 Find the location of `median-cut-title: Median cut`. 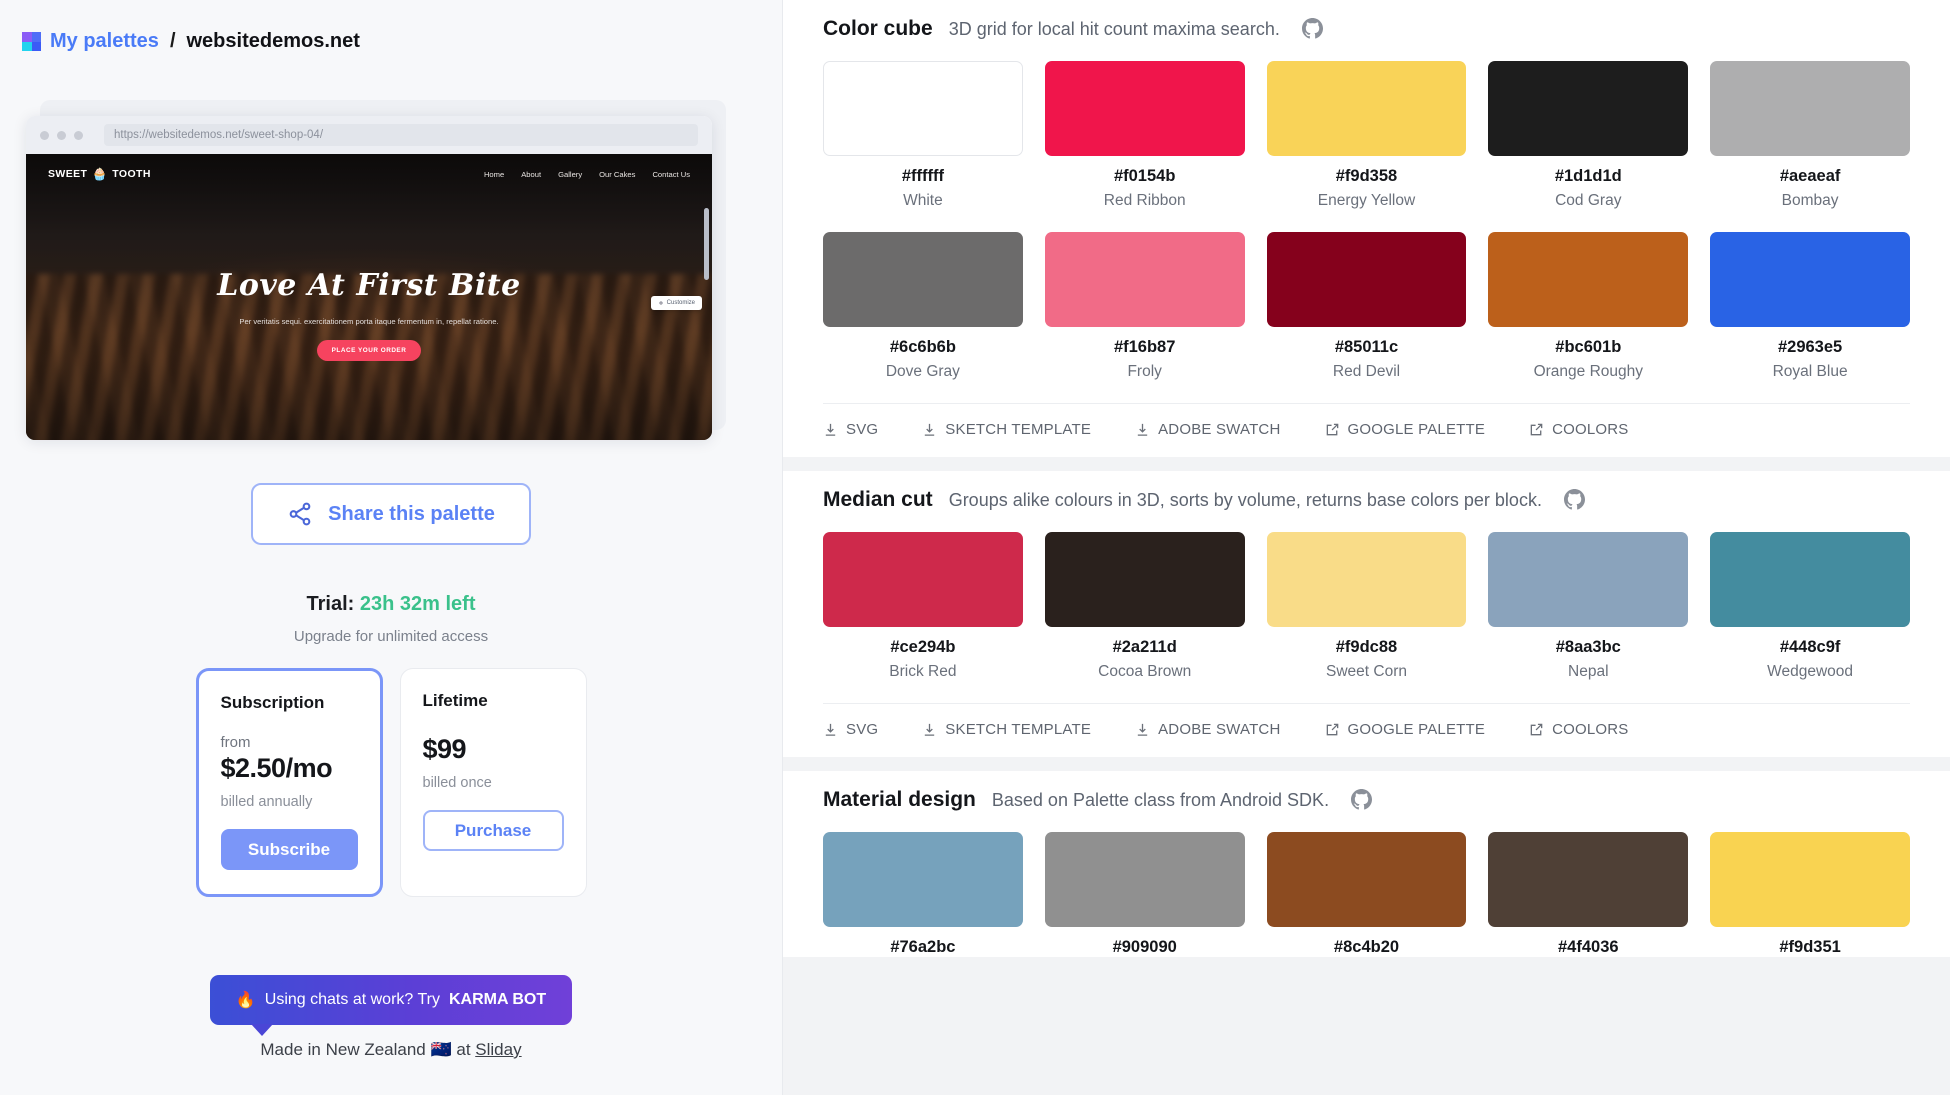

median-cut-title: Median cut is located at coordinates (878, 499).